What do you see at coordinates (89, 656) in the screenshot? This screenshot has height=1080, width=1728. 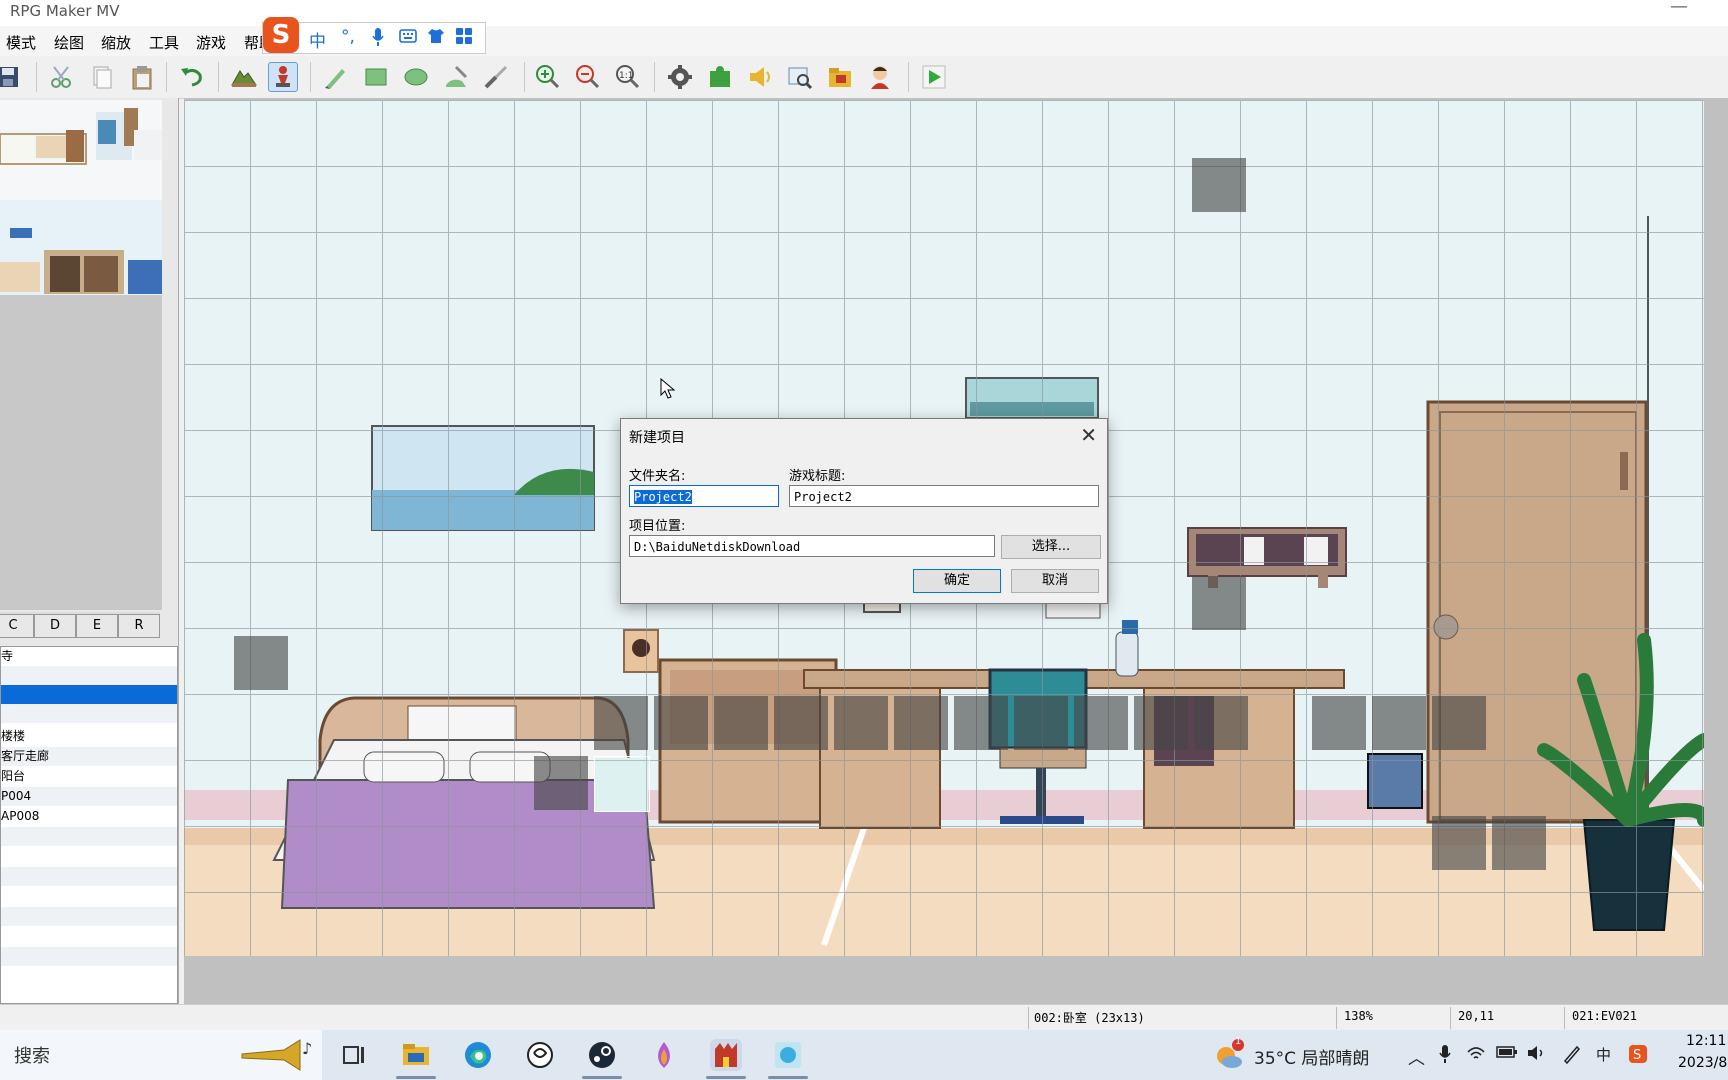 I see `map-list-item: 寺` at bounding box center [89, 656].